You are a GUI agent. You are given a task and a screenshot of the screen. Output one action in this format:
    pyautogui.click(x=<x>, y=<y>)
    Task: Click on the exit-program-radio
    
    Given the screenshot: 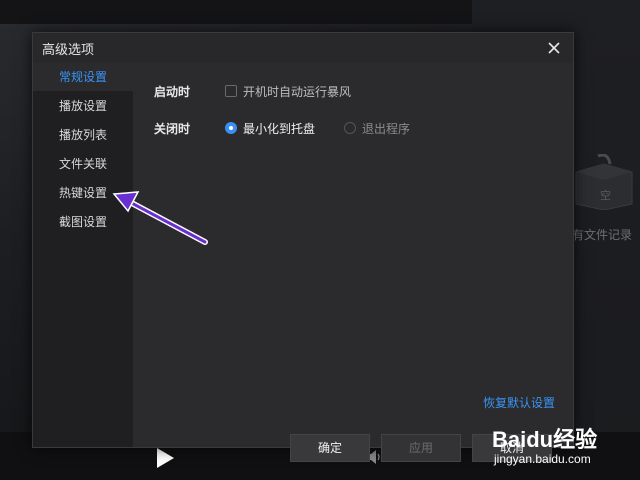 What is the action you would take?
    pyautogui.click(x=350, y=128)
    